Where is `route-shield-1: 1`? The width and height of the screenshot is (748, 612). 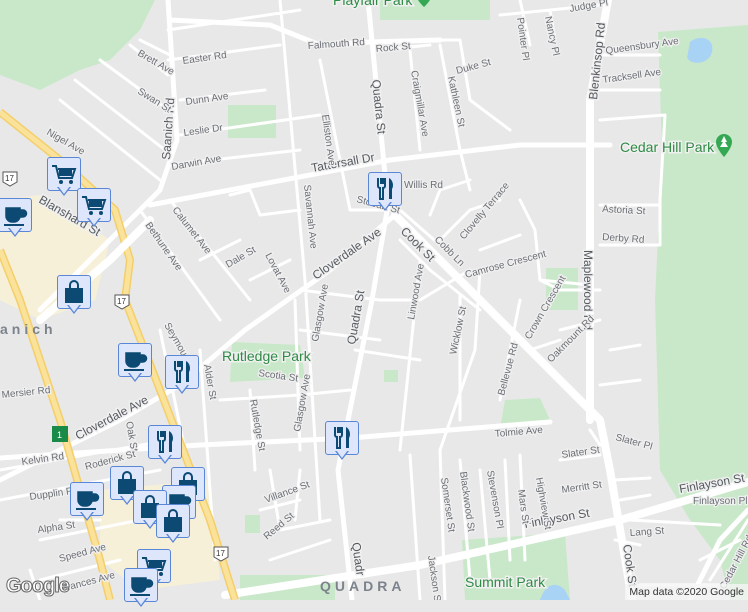
route-shield-1: 1 is located at coordinates (60, 434).